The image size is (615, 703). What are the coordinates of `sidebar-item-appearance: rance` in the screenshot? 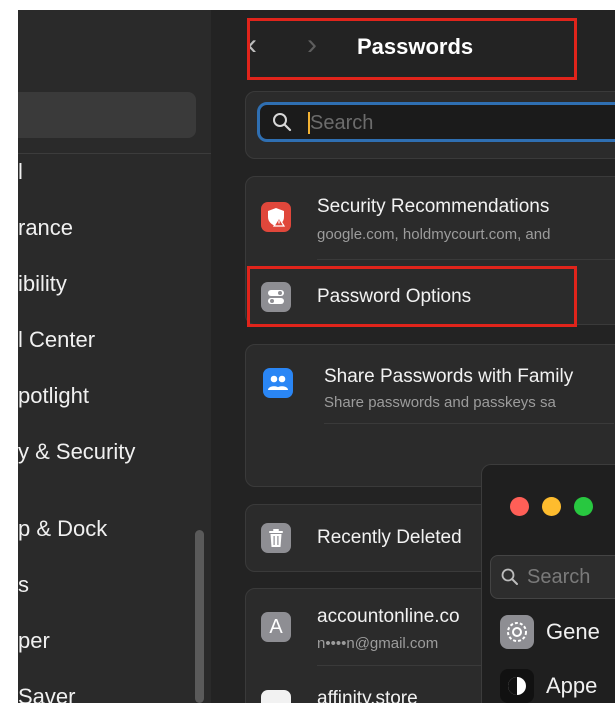 It's located at (45, 228).